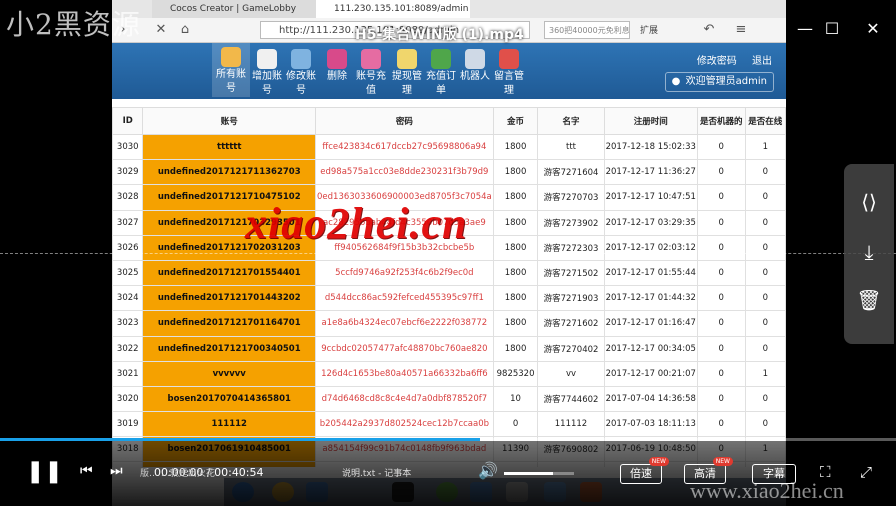  I want to click on nav-recharge: 账号充值, so click(371, 71).